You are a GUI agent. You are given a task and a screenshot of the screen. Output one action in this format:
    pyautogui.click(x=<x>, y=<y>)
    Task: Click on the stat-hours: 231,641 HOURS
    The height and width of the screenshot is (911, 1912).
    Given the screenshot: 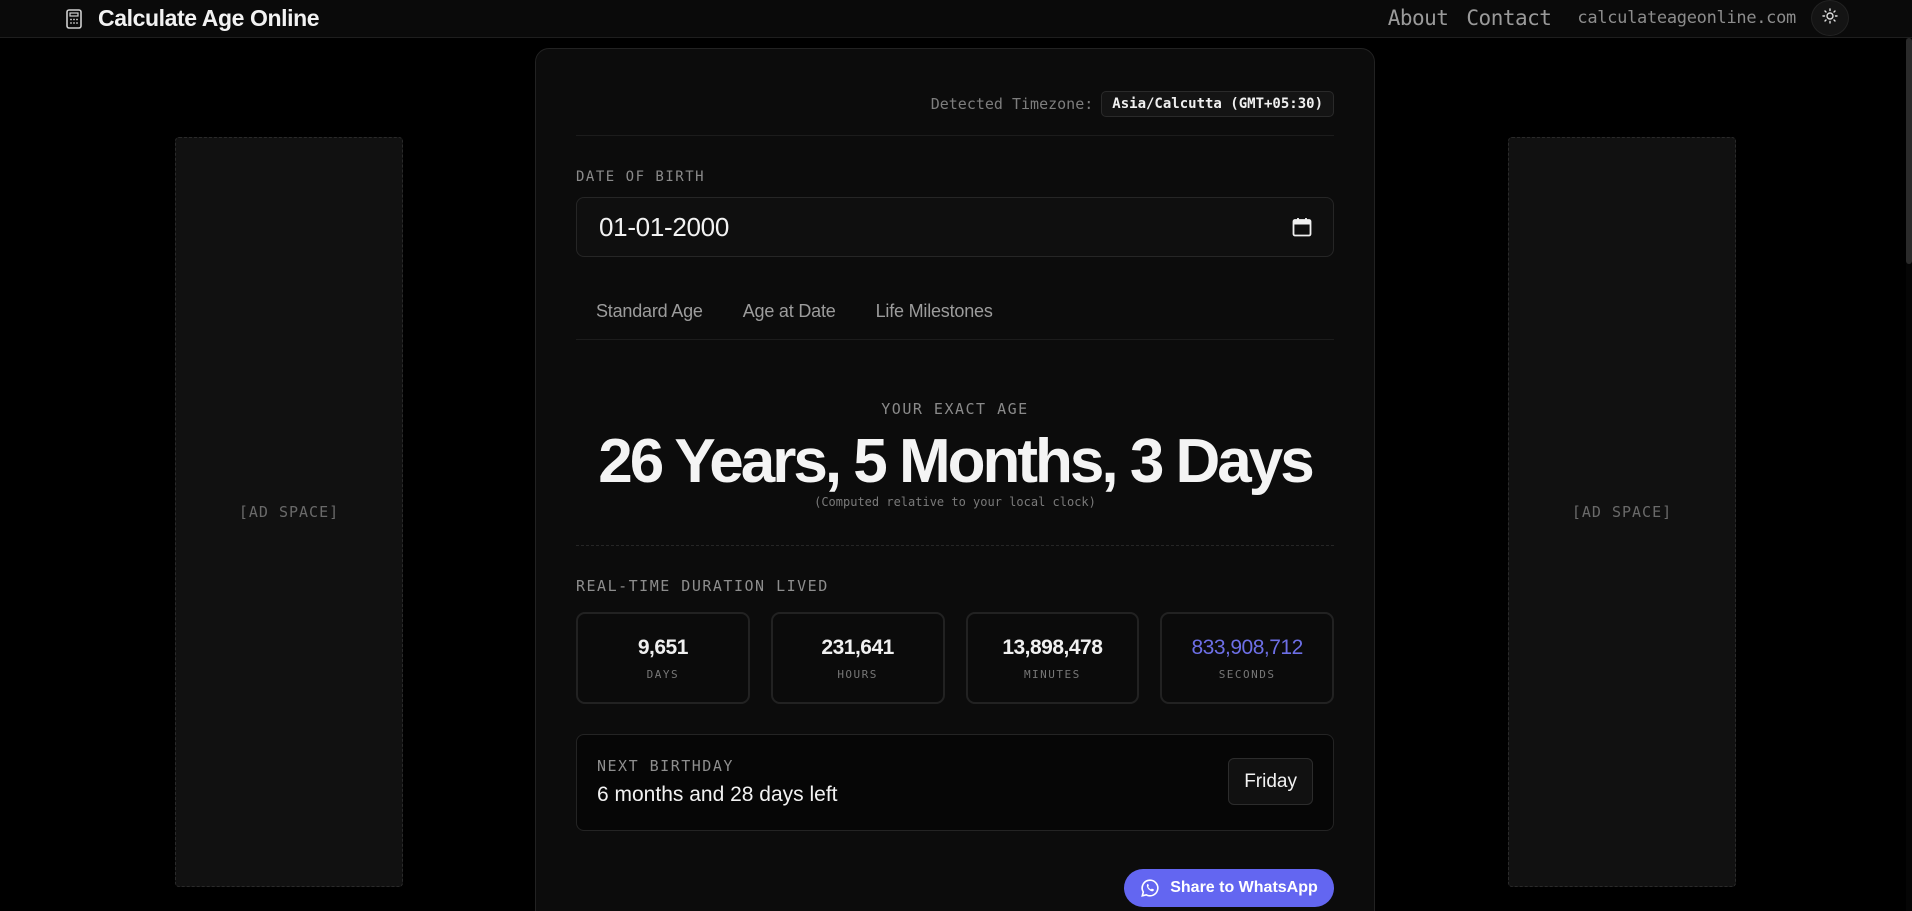 What is the action you would take?
    pyautogui.click(x=857, y=658)
    